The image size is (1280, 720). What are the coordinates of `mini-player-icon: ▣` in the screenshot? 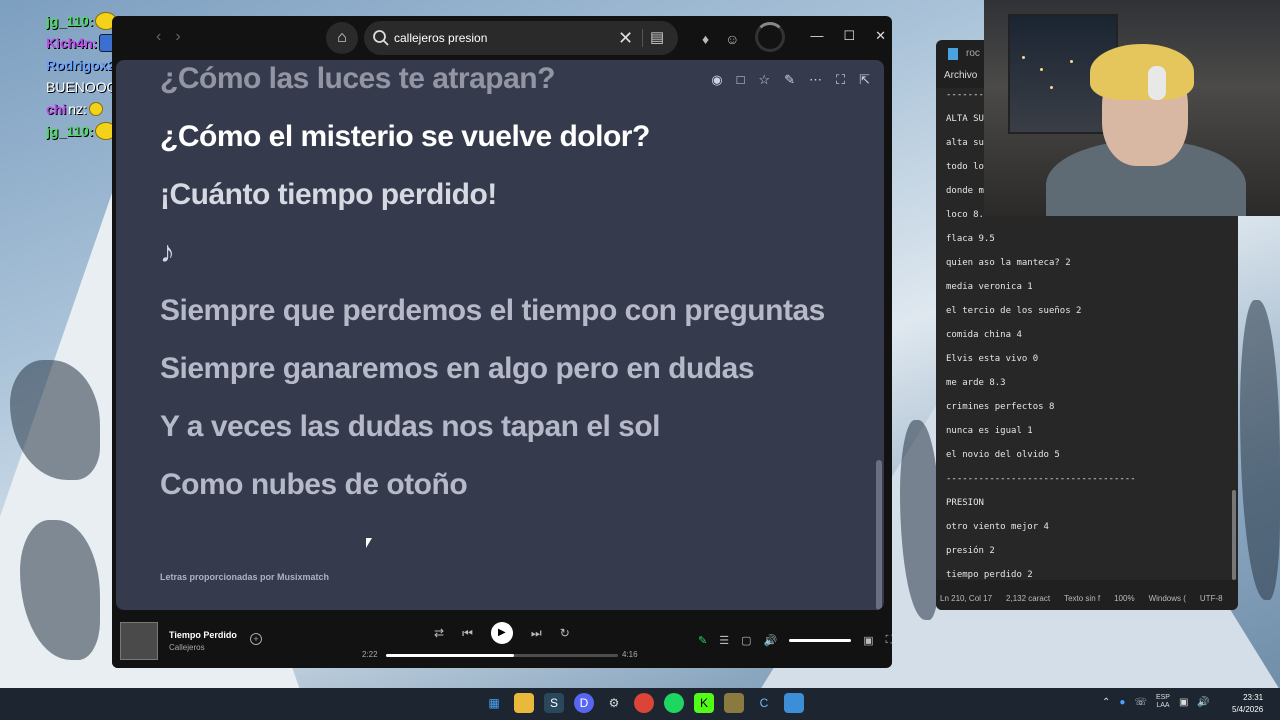 It's located at (868, 640).